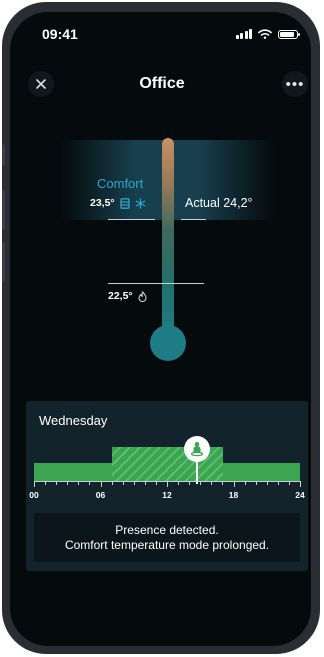  I want to click on more-icon: •••, so click(295, 84).